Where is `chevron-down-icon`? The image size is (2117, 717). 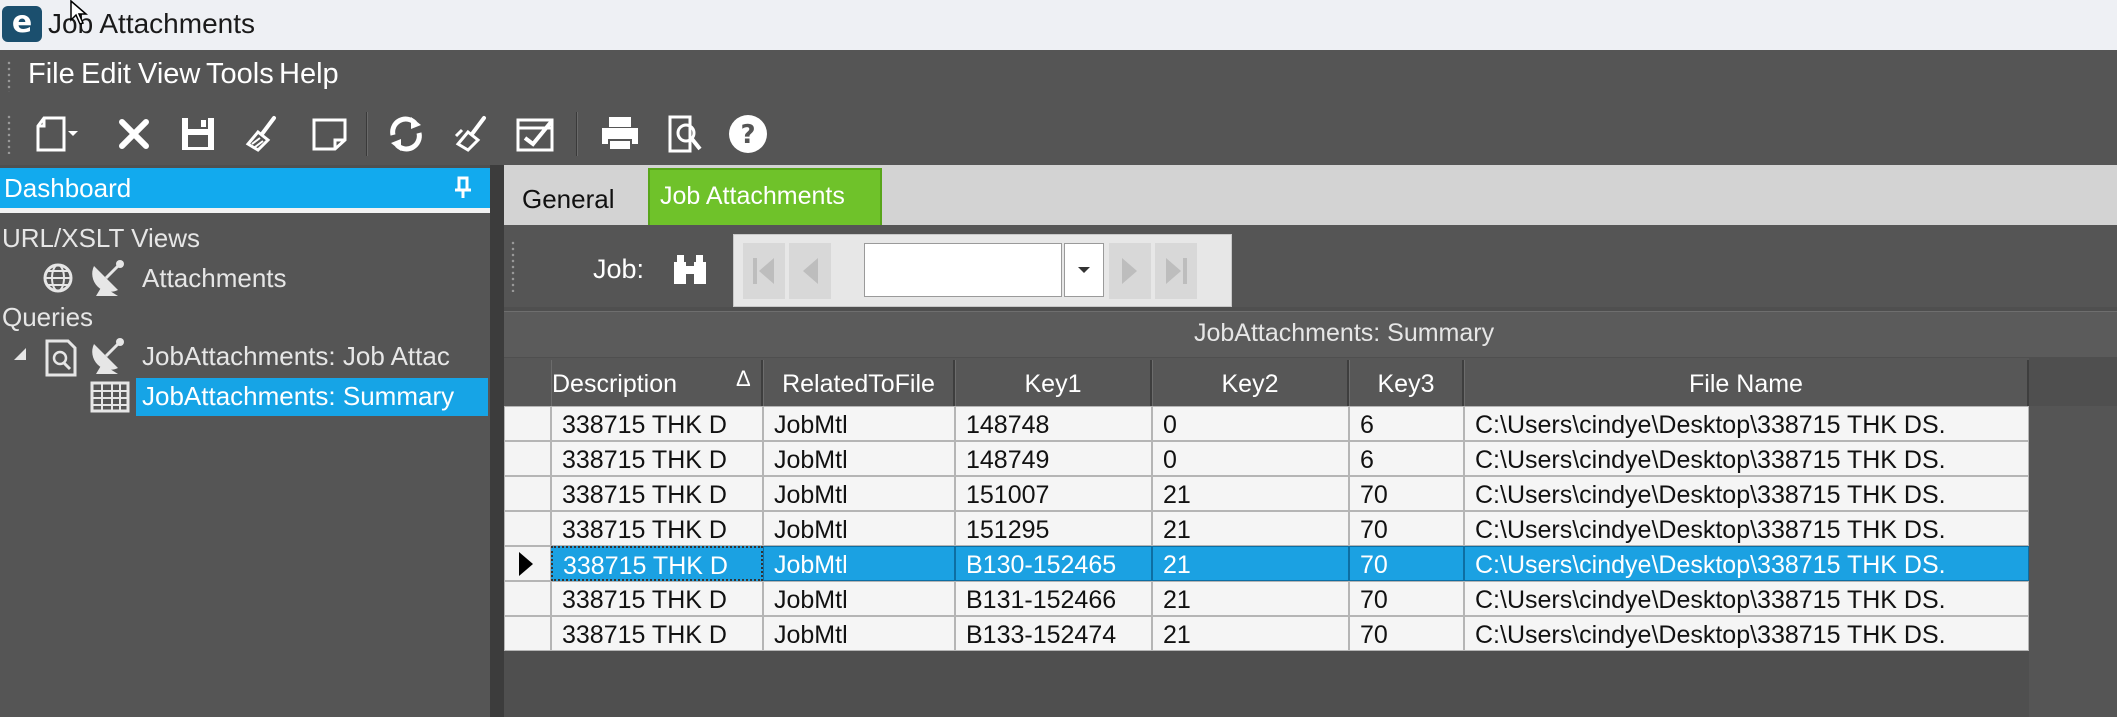
chevron-down-icon is located at coordinates (1084, 270).